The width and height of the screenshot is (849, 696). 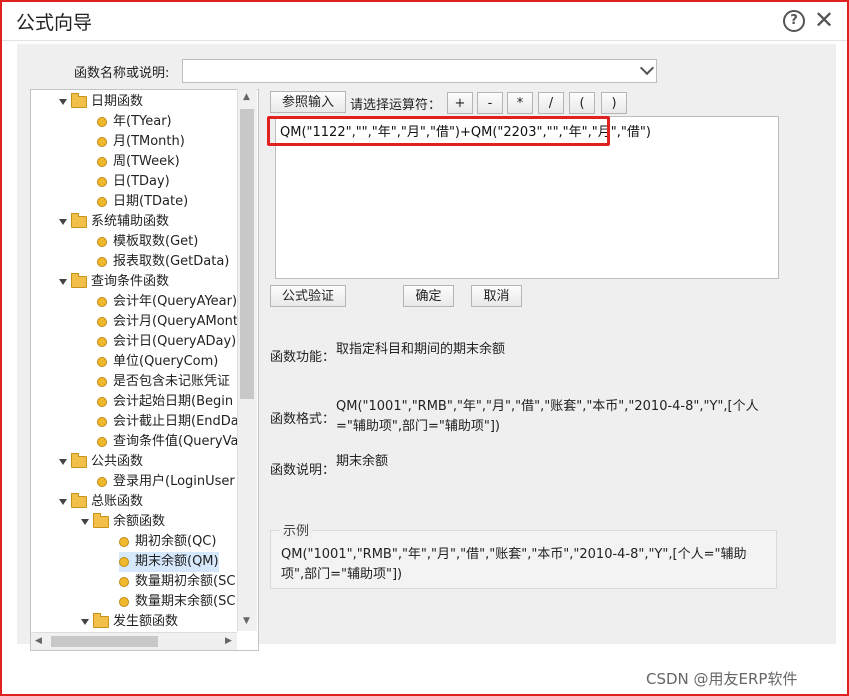 I want to click on tree-item: 查询条件值(QueryVa, so click(x=167, y=442).